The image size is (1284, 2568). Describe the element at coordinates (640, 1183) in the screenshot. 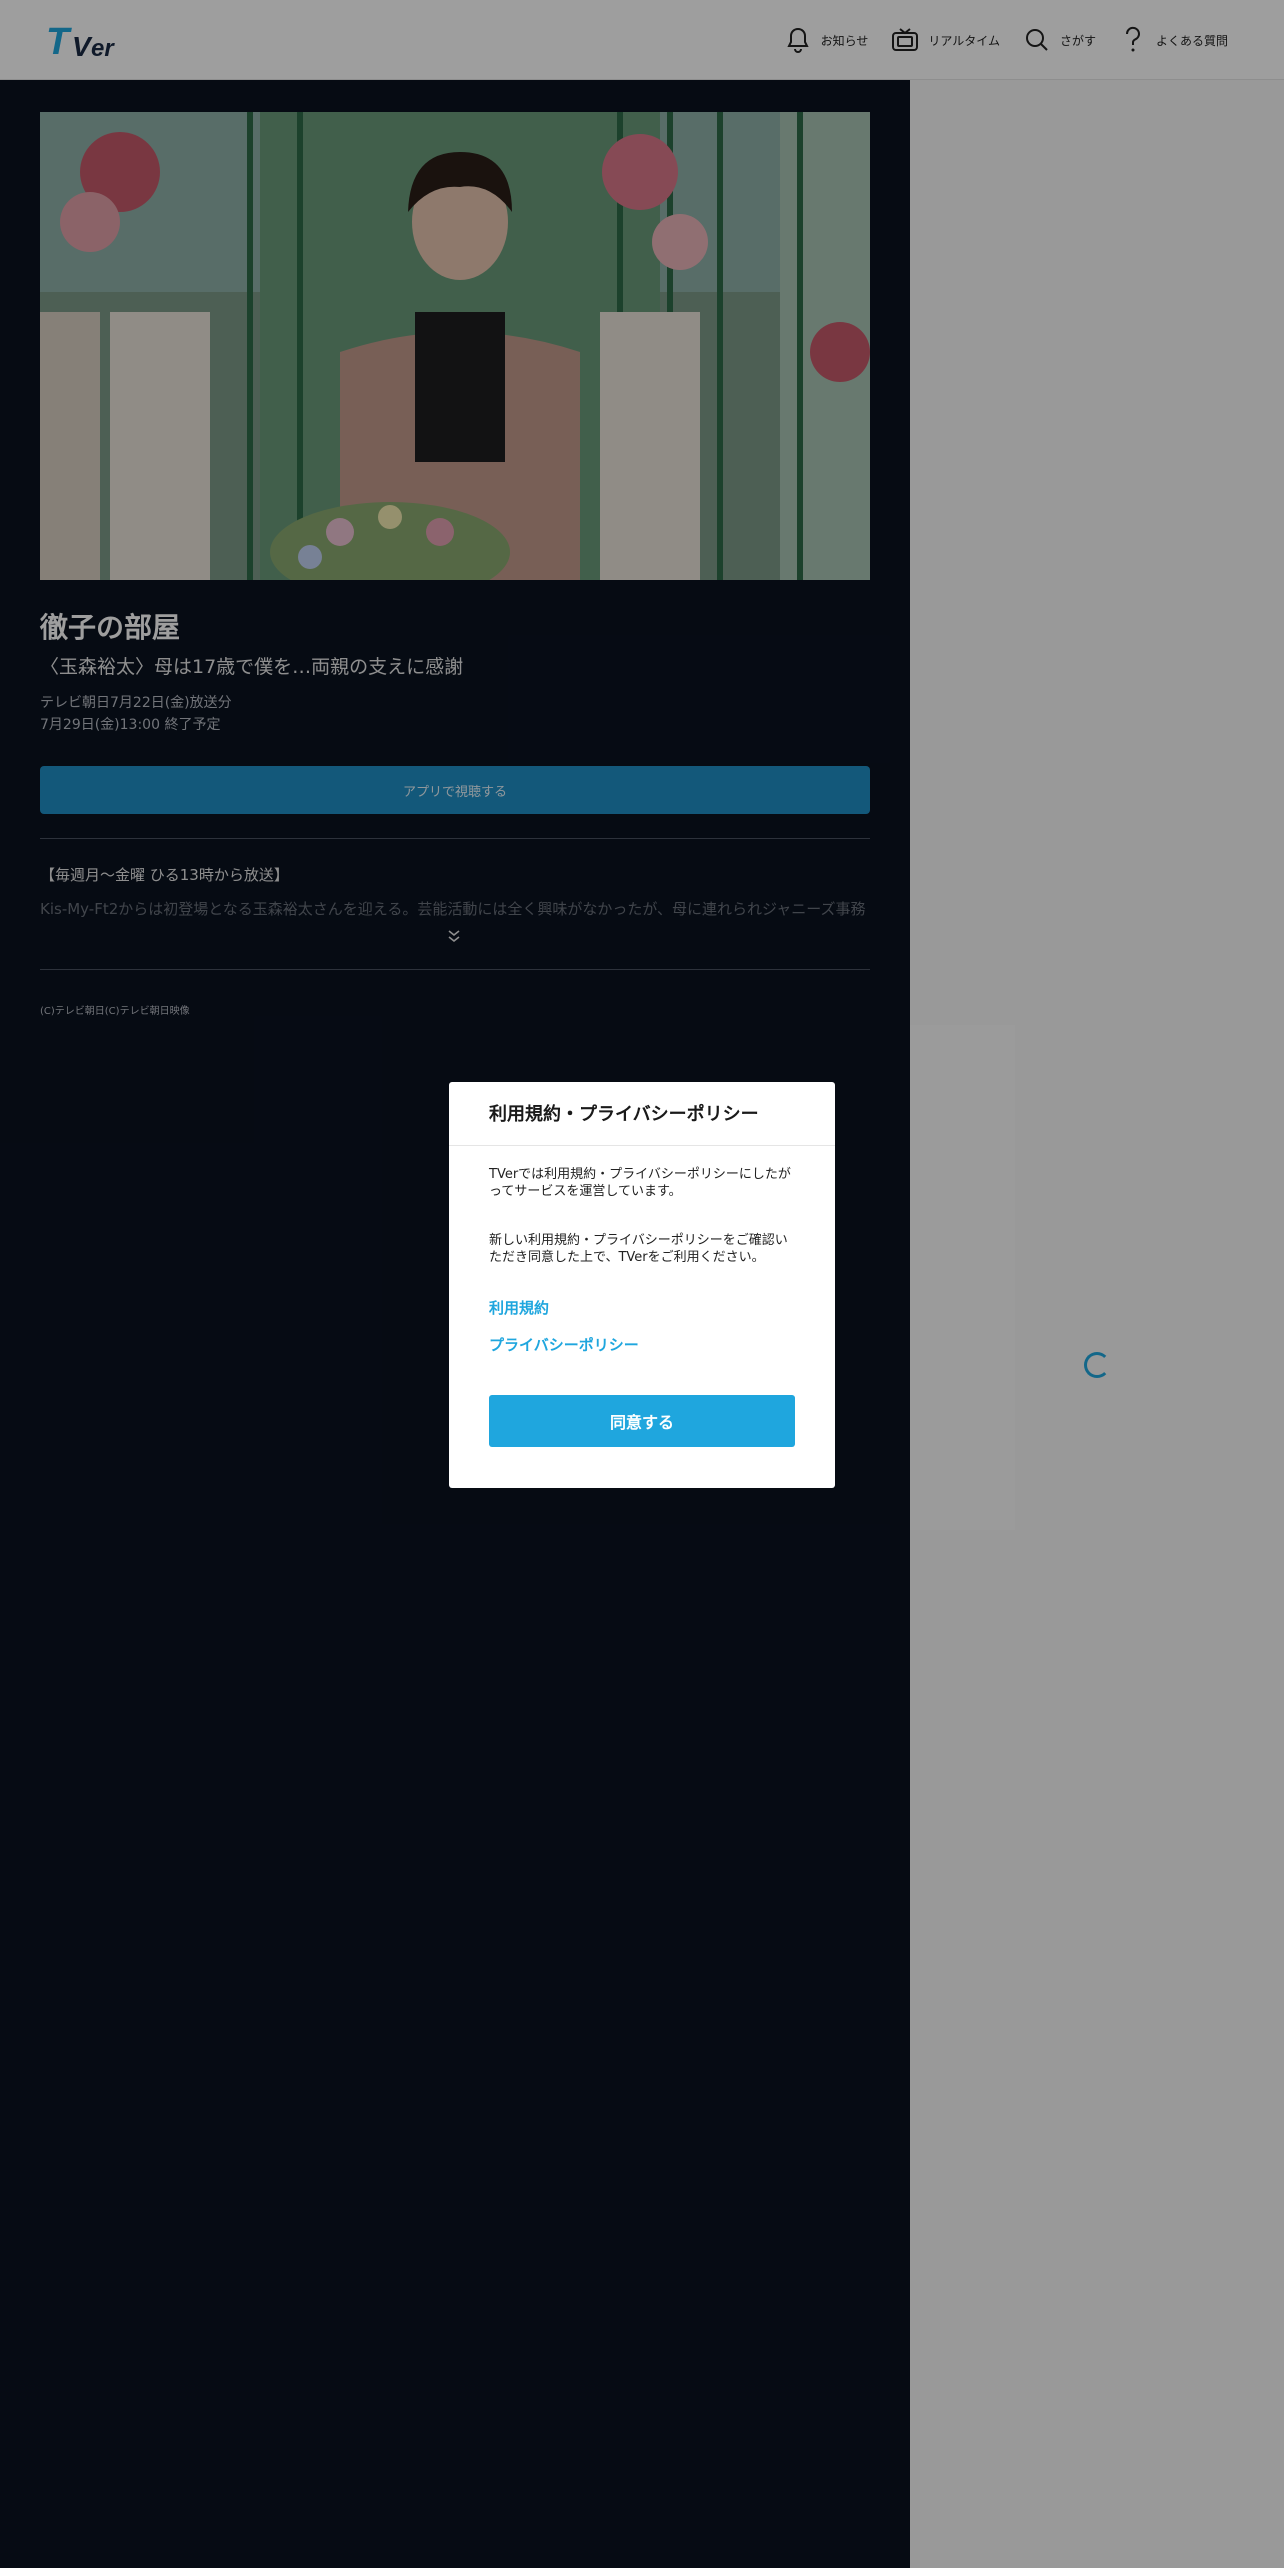

I see `modal-paragraph: TVerでは利用規約・プライバシーポリシーにしたがってサービスを運営しています。` at that location.